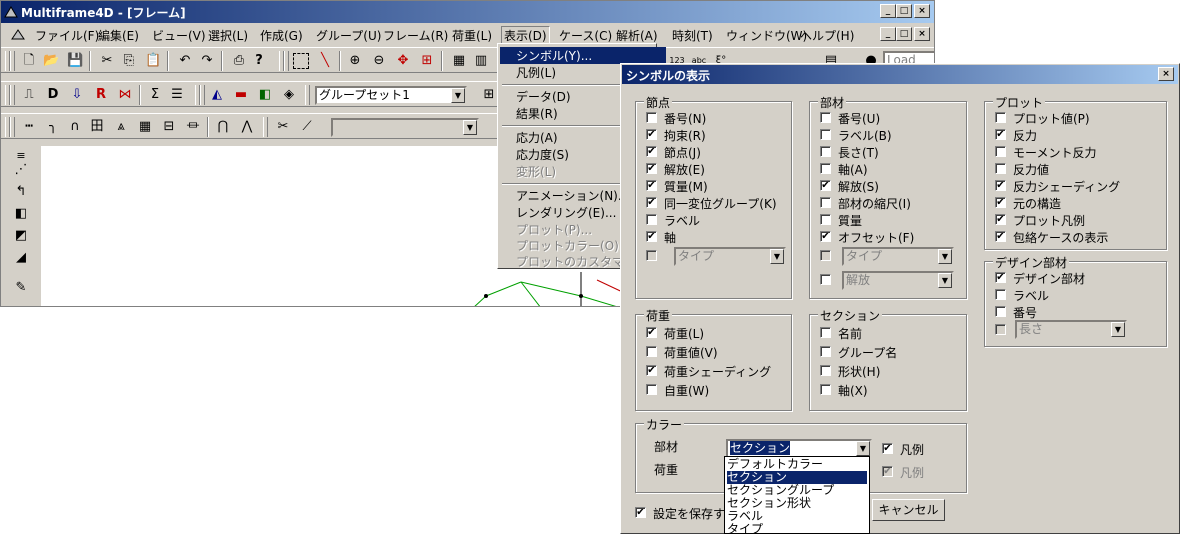 The width and height of the screenshot is (1180, 534). Describe the element at coordinates (223, 127) in the screenshot. I see `draw-portal-icon: ⋂` at that location.